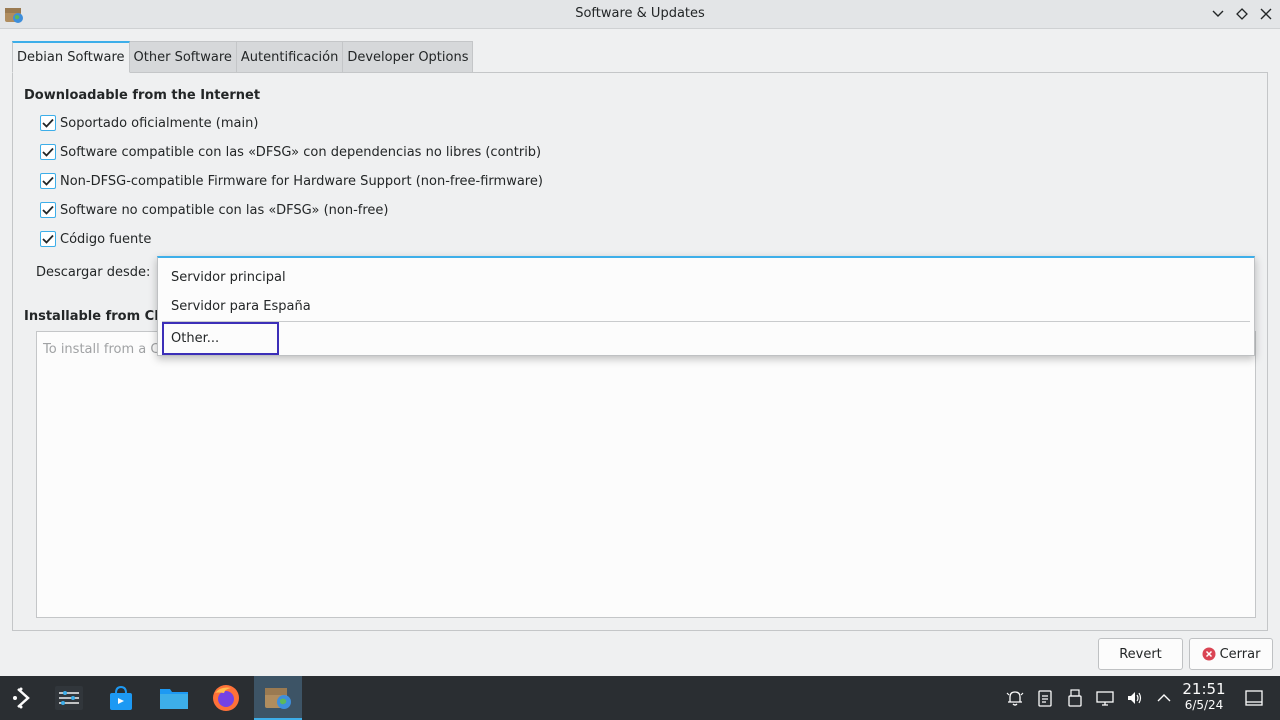 The width and height of the screenshot is (1280, 720). Describe the element at coordinates (93, 272) in the screenshot. I see `download-from-label: Descargar desde:` at that location.